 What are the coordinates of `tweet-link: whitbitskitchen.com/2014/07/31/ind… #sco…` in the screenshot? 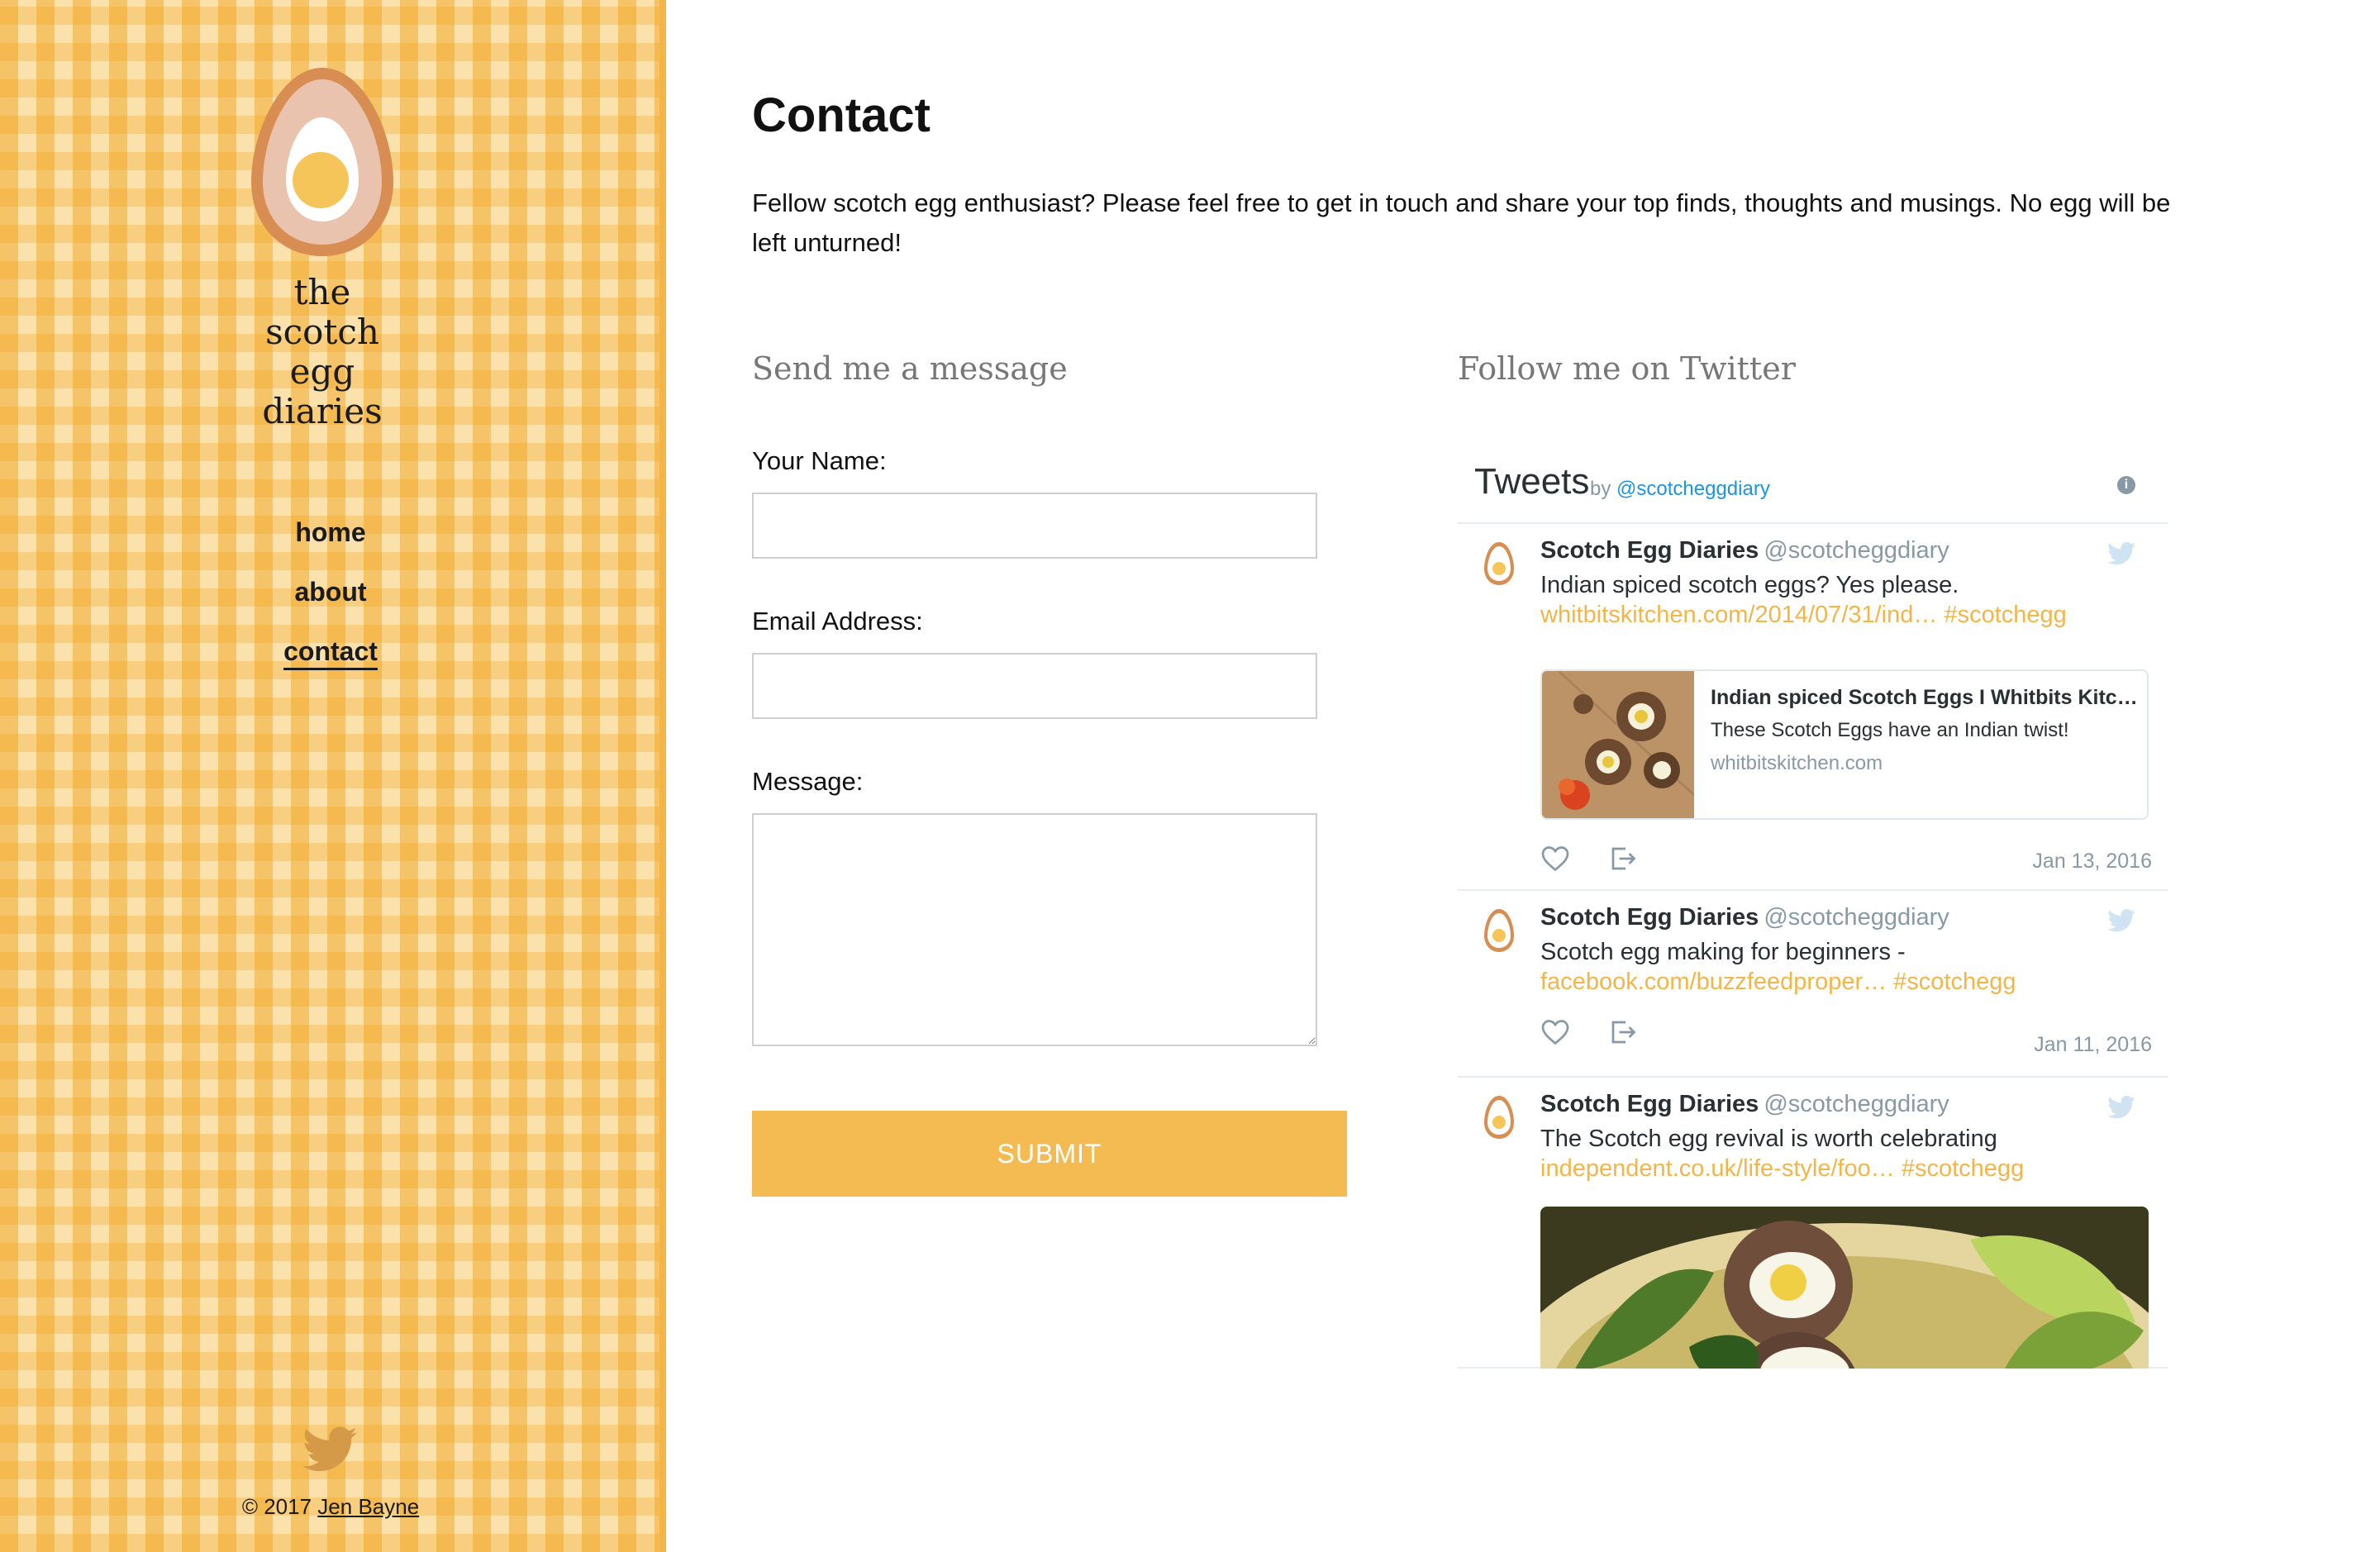 It's located at (1803, 615).